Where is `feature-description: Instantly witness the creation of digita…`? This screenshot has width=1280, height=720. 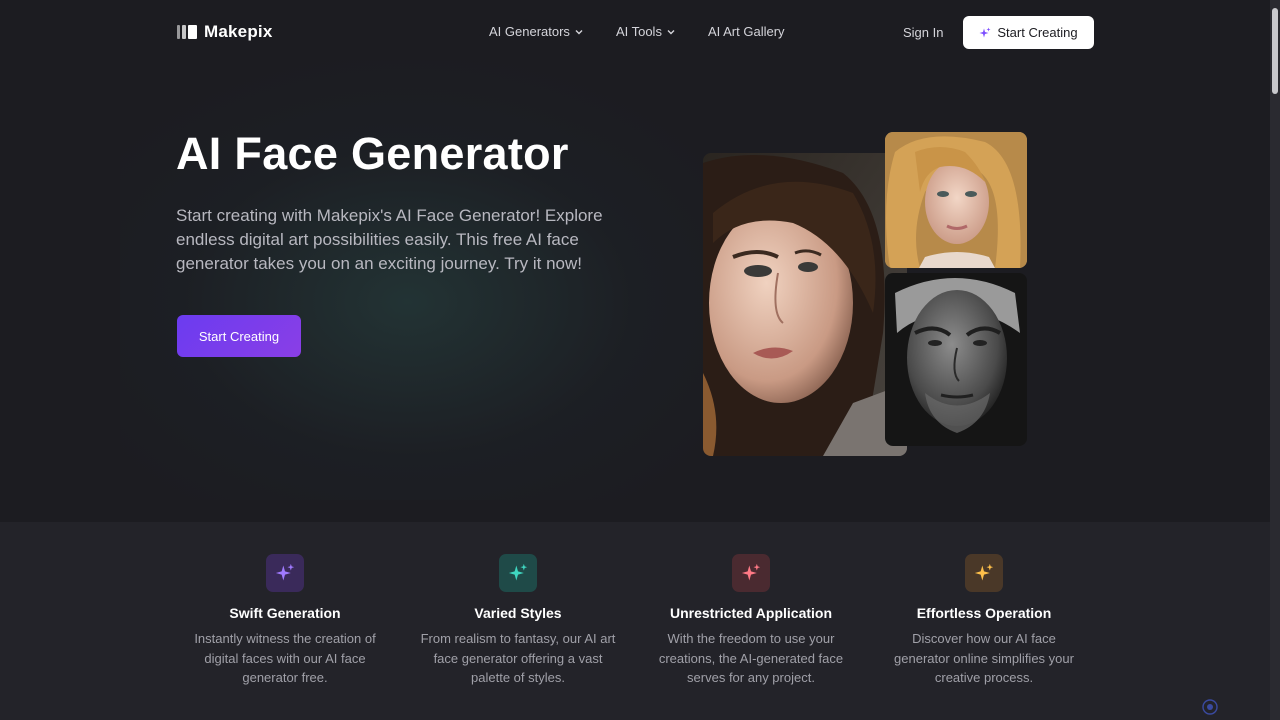
feature-description: Instantly witness the creation of digita… is located at coordinates (285, 658).